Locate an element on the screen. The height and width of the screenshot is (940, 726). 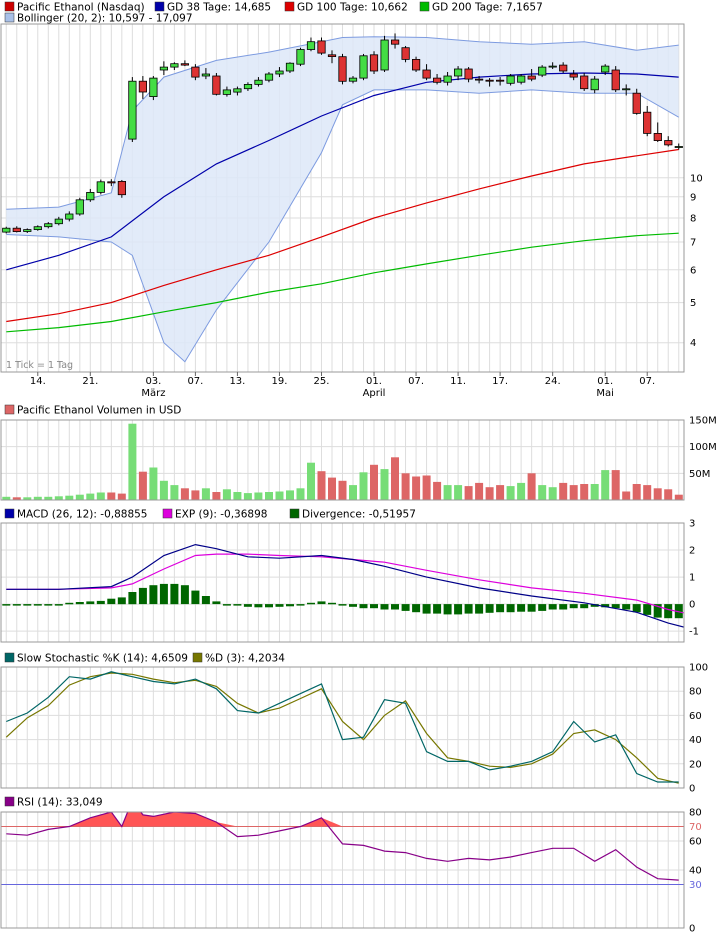
y-tick-label: 100 is located at coordinates (698, 668).